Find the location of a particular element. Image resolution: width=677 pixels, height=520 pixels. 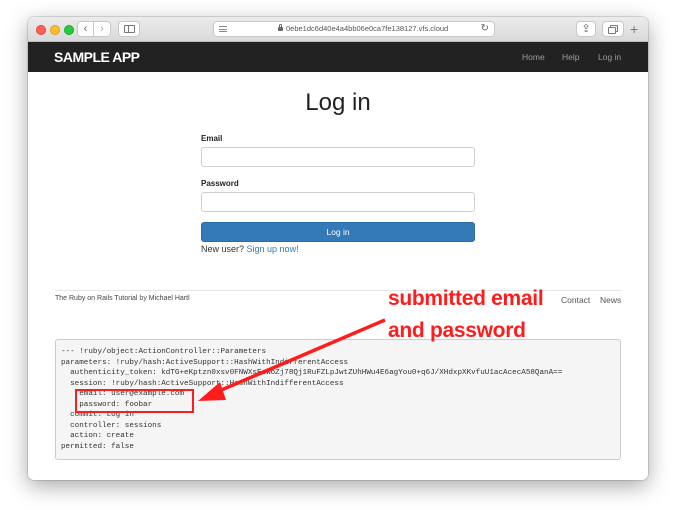

nav-home-link: Home is located at coordinates (533, 57).